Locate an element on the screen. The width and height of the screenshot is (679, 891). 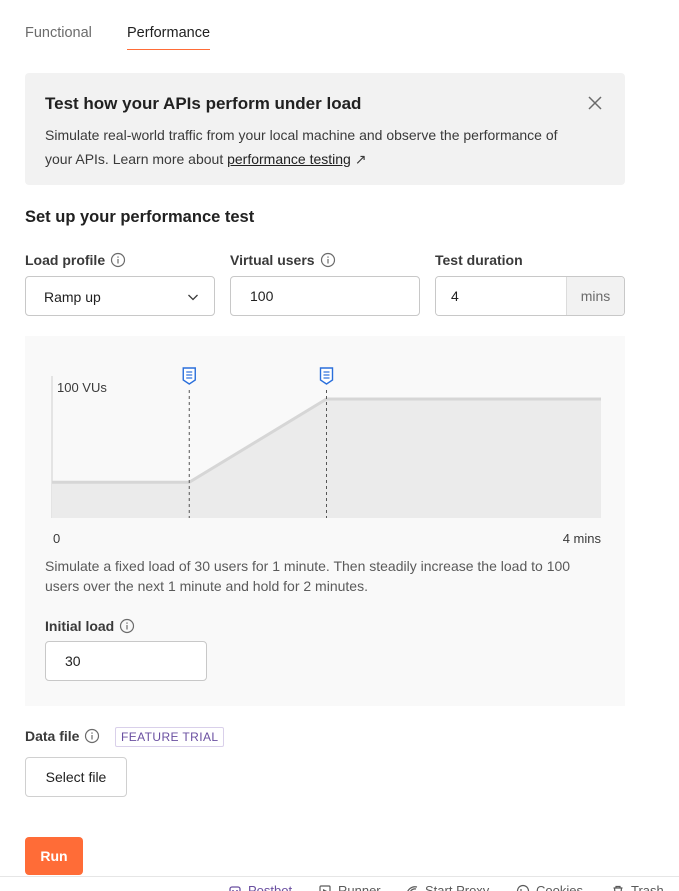
load-profile-select: Ramp up is located at coordinates (120, 296).